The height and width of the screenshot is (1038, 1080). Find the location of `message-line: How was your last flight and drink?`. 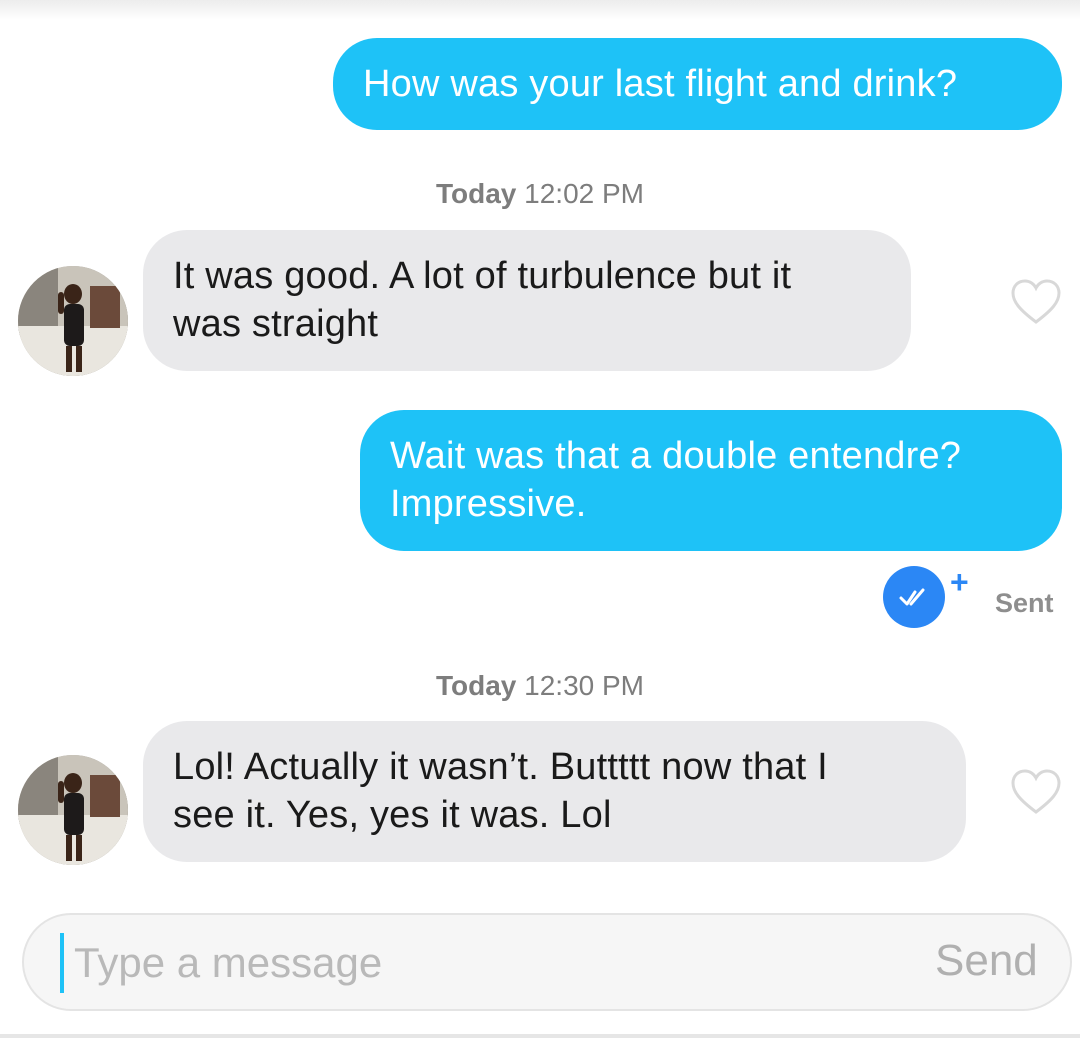

message-line: How was your last flight and drink? is located at coordinates (660, 84).